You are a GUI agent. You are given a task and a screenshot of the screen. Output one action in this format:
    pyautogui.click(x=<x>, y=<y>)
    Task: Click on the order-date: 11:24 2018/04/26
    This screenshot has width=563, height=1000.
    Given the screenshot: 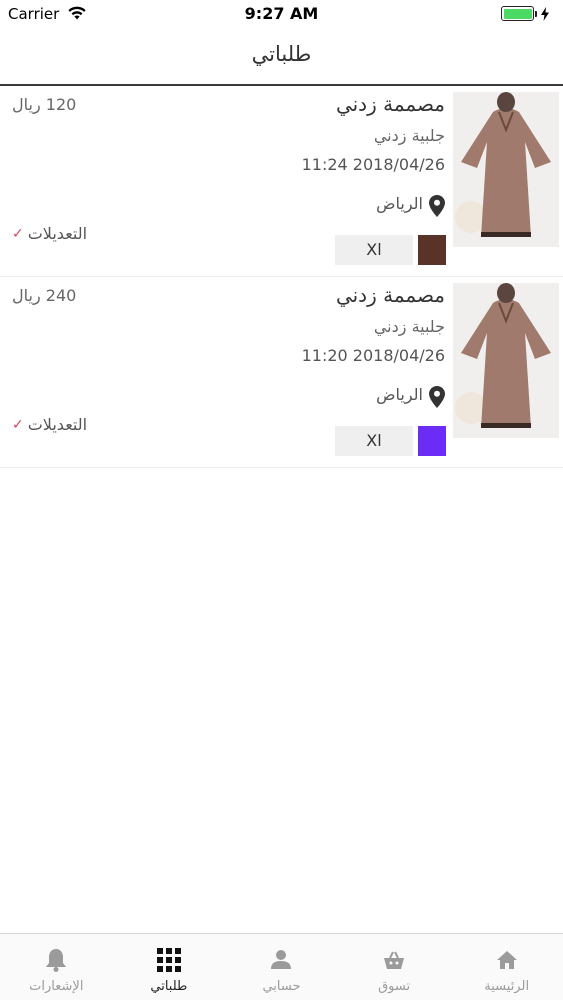 What is the action you would take?
    pyautogui.click(x=373, y=164)
    